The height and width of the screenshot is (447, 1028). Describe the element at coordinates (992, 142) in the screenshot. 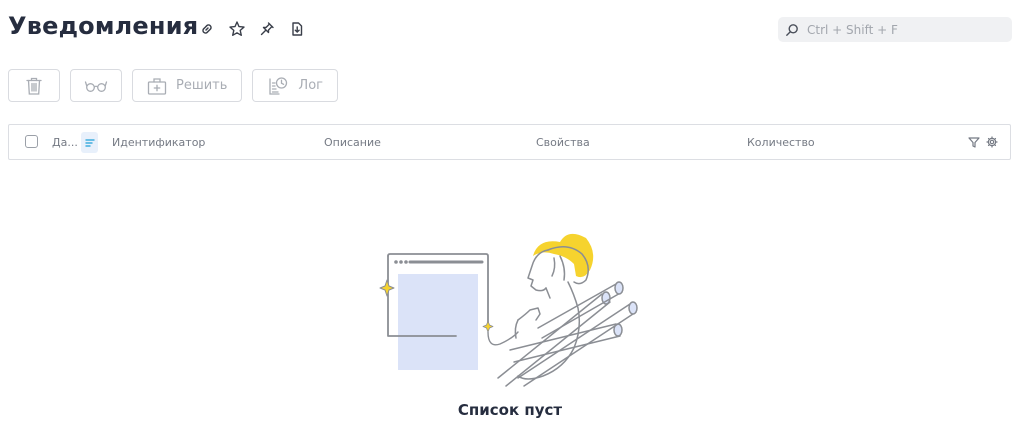

I see `settings-gear-icon` at that location.